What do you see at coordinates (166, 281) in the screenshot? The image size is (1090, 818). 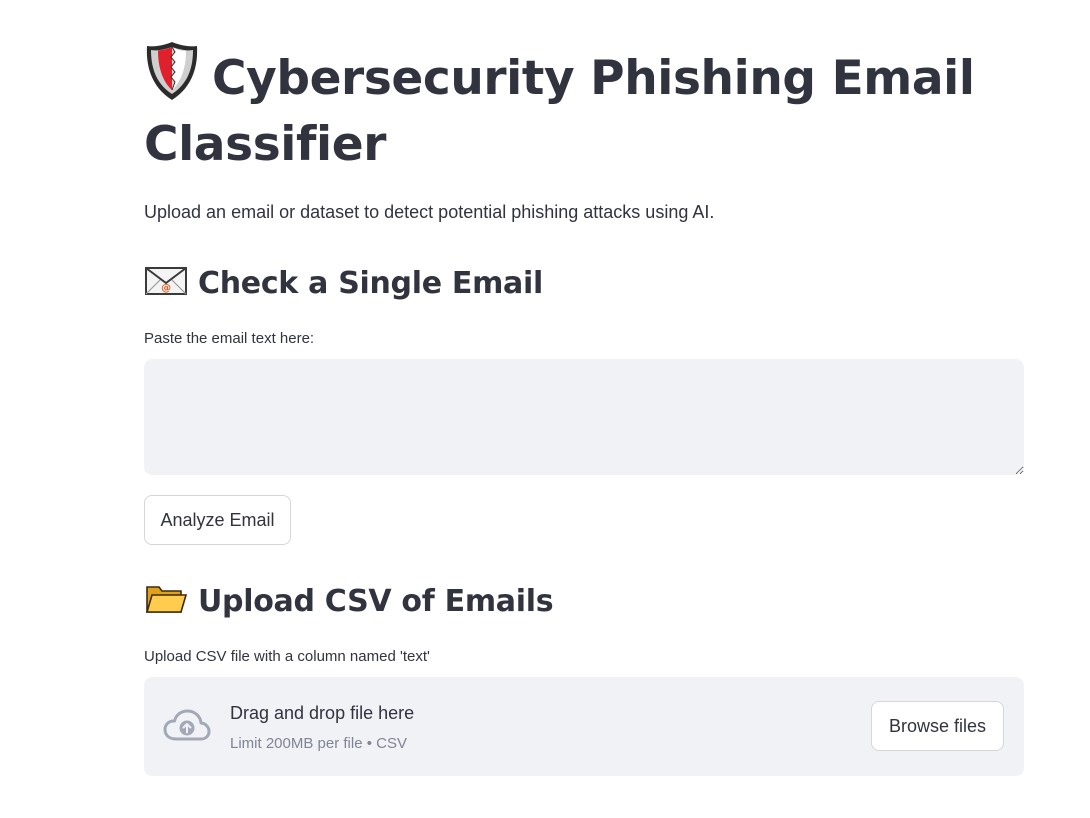 I see `envelope-icon: @` at bounding box center [166, 281].